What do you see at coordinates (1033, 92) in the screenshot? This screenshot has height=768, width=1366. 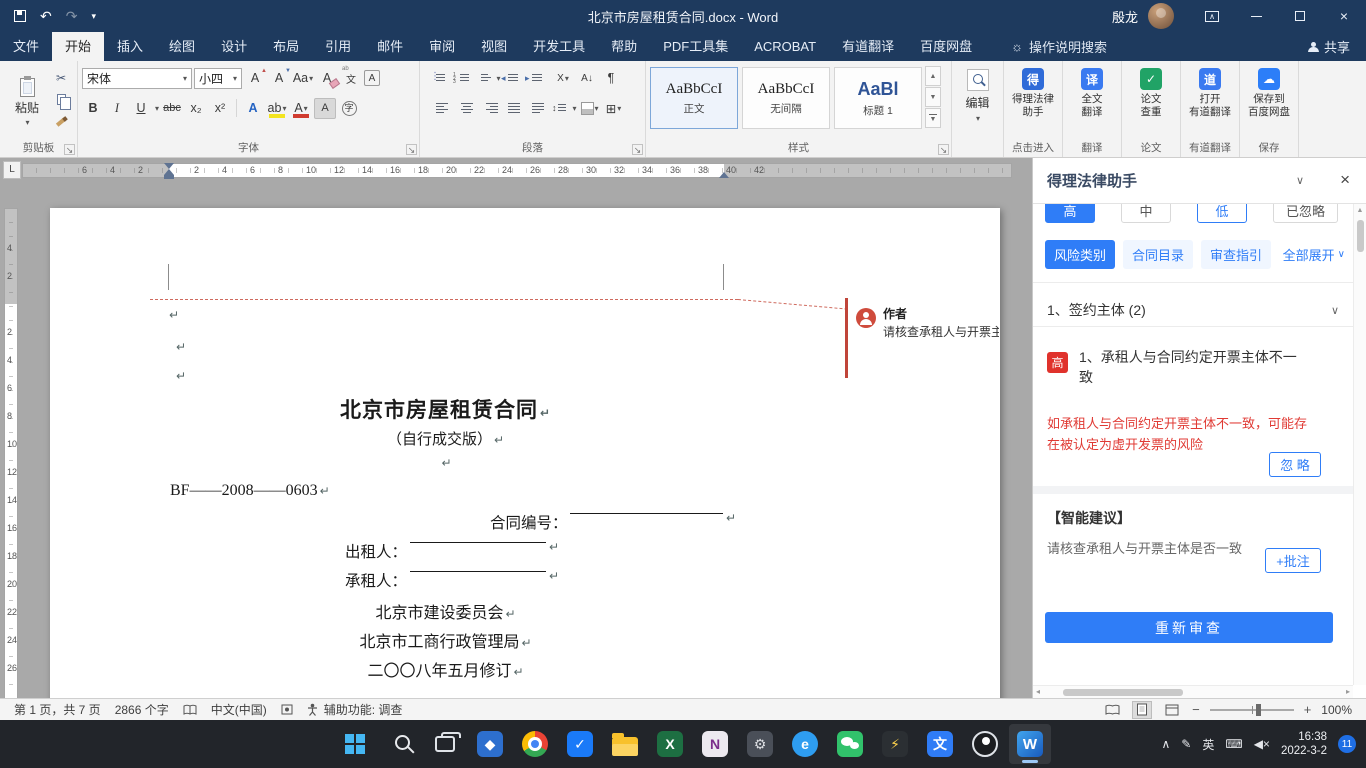 I see `addin-button-得理法律助手: 得得理法律 助手` at bounding box center [1033, 92].